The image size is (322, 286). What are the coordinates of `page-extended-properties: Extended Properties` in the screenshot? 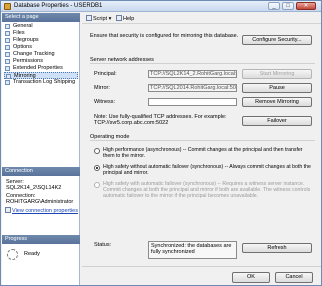 It's located at (41, 68).